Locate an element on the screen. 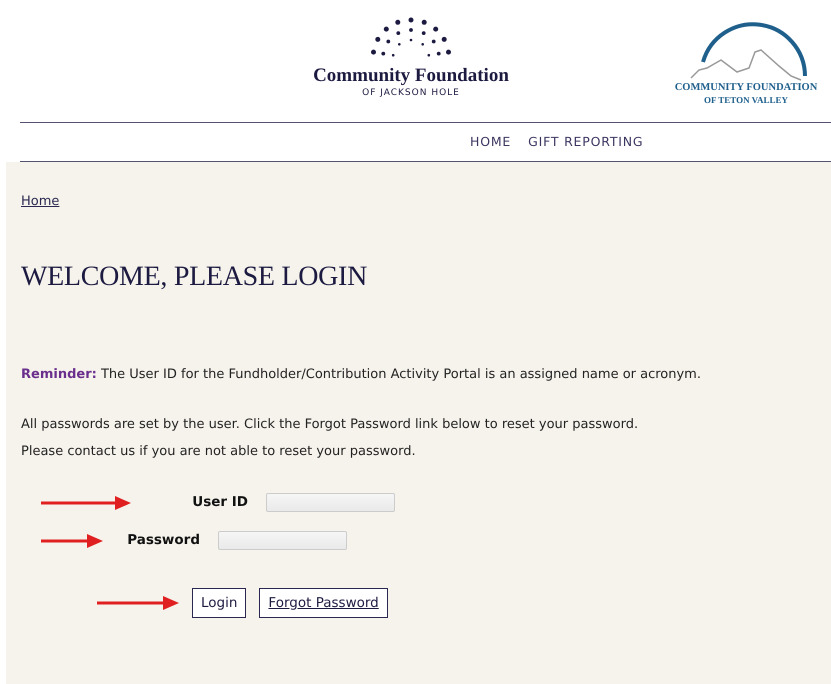  forgot-password-button: Forgot Password is located at coordinates (323, 603).